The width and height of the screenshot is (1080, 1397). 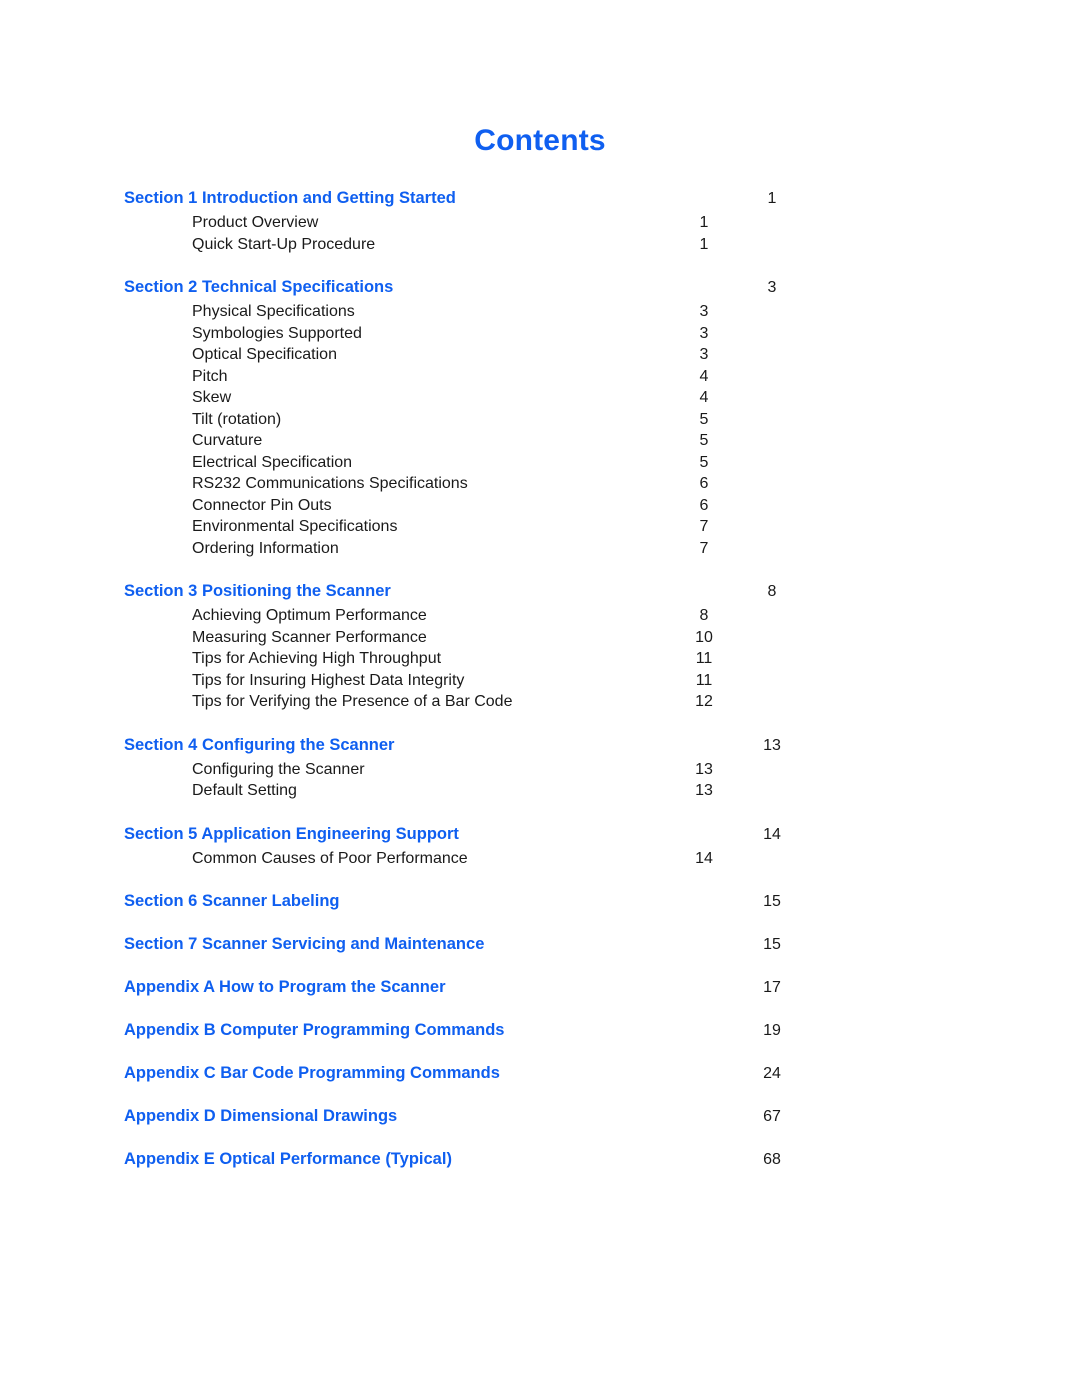 What do you see at coordinates (244, 790) in the screenshot?
I see `toc-entry-label: Default Setting` at bounding box center [244, 790].